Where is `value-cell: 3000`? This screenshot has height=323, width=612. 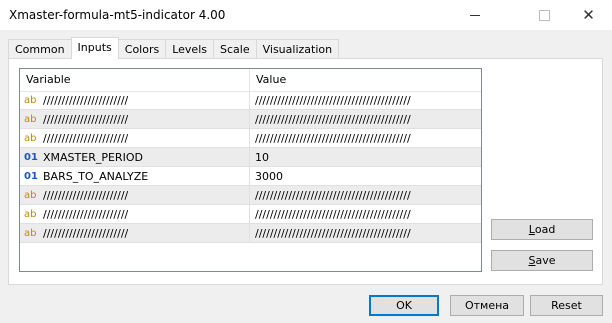 value-cell: 3000 is located at coordinates (365, 176).